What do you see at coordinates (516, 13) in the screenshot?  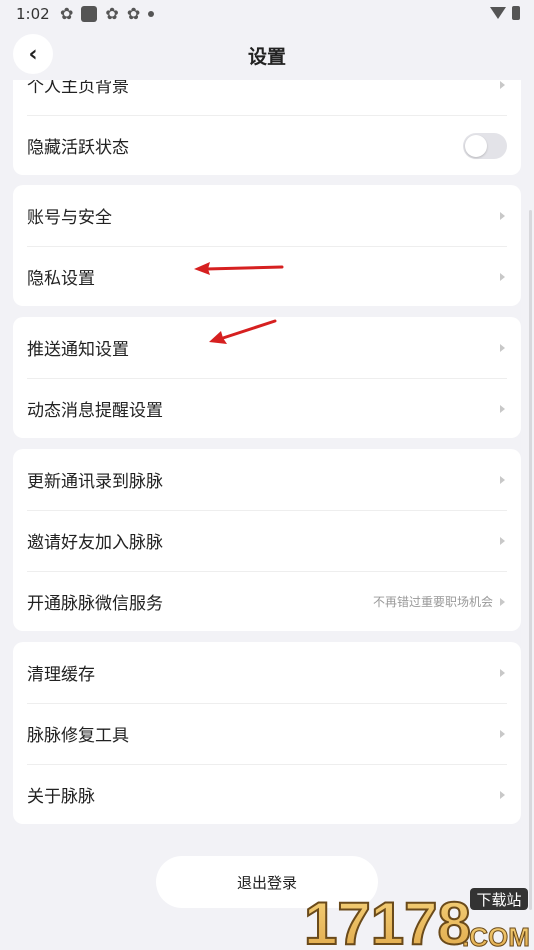 I see `battery-icon` at bounding box center [516, 13].